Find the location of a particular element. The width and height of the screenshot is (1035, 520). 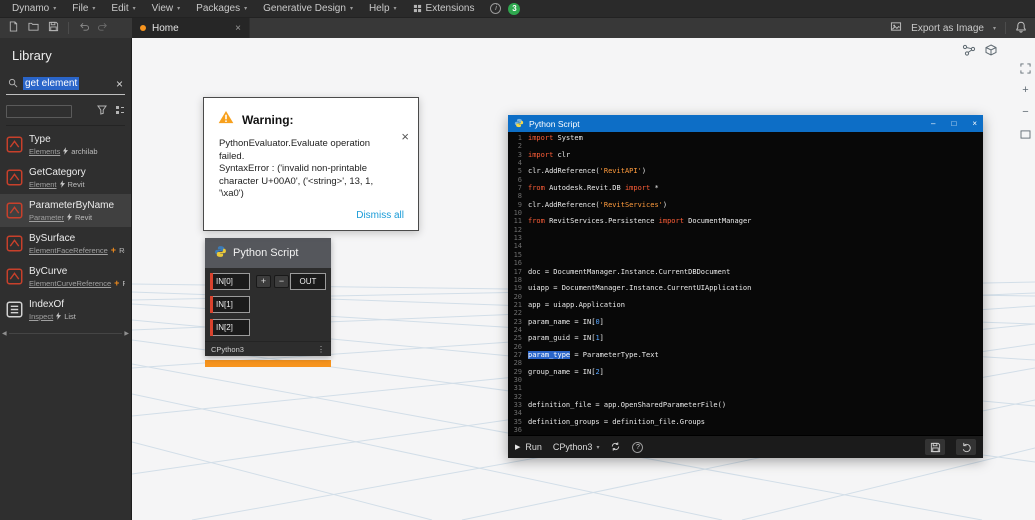

add-input-button: + is located at coordinates (263, 281).